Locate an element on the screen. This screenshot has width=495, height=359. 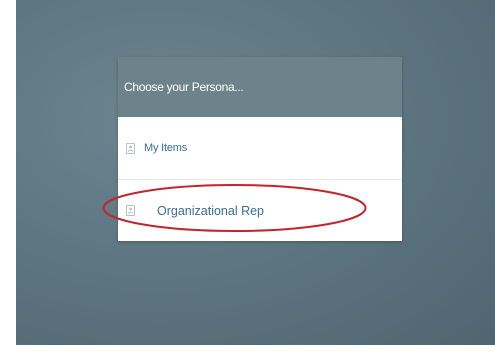
persona-item-my-items: My Items is located at coordinates (260, 148).